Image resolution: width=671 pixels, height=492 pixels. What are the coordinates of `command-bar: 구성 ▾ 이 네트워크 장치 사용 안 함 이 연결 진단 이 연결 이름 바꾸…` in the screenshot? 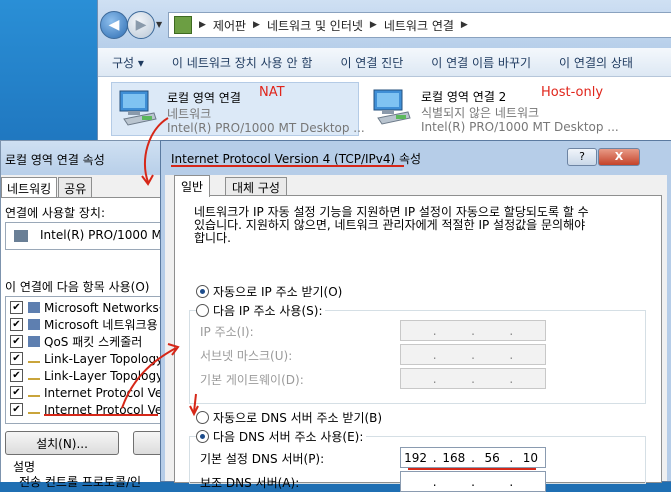 It's located at (384, 62).